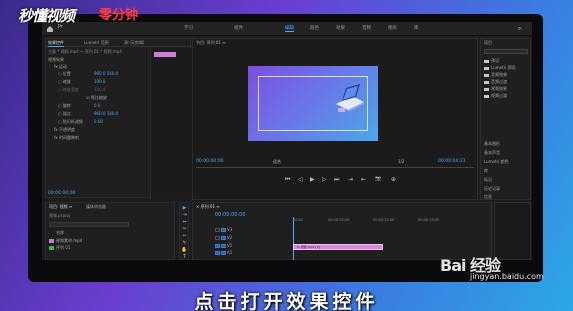 The image size is (573, 311). Describe the element at coordinates (491, 61) in the screenshot. I see `effects-folder: 预设` at that location.